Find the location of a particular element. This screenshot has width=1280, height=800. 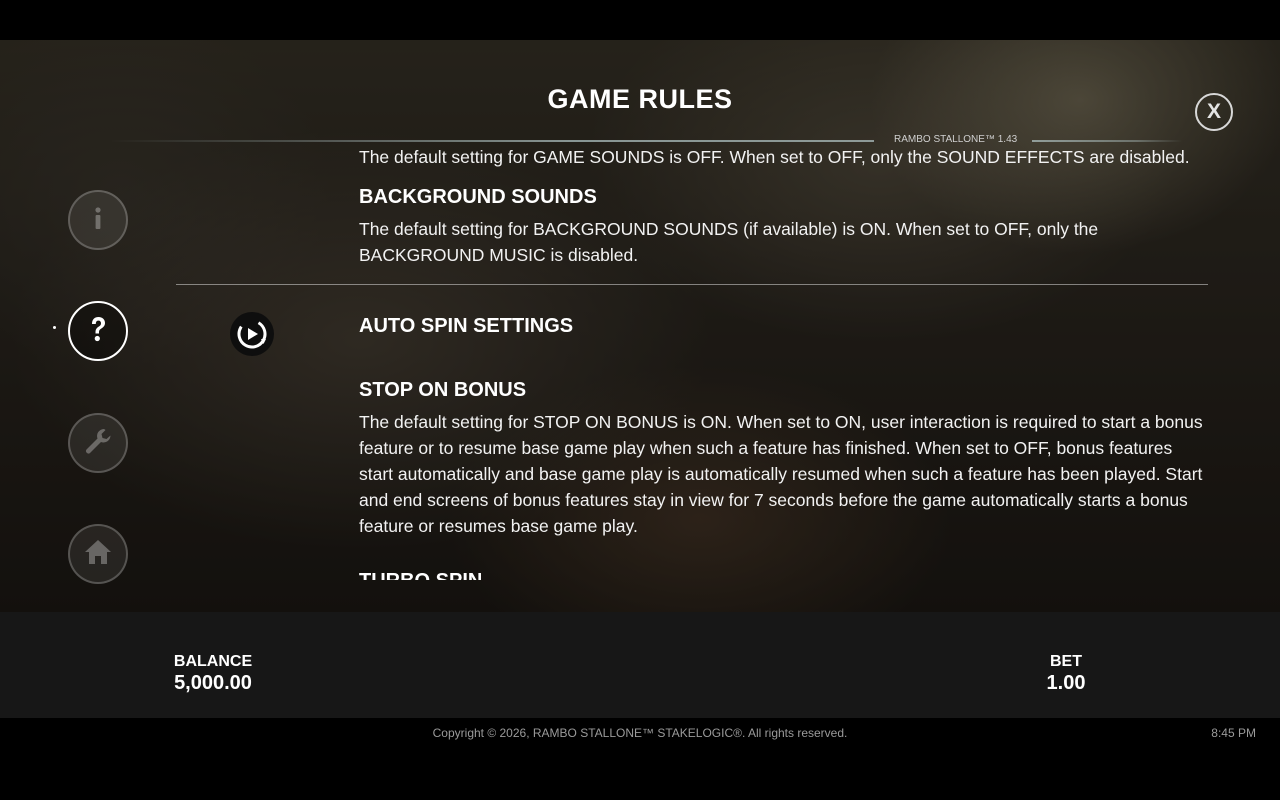

balance-value: 5,000.00 is located at coordinates (213, 683).